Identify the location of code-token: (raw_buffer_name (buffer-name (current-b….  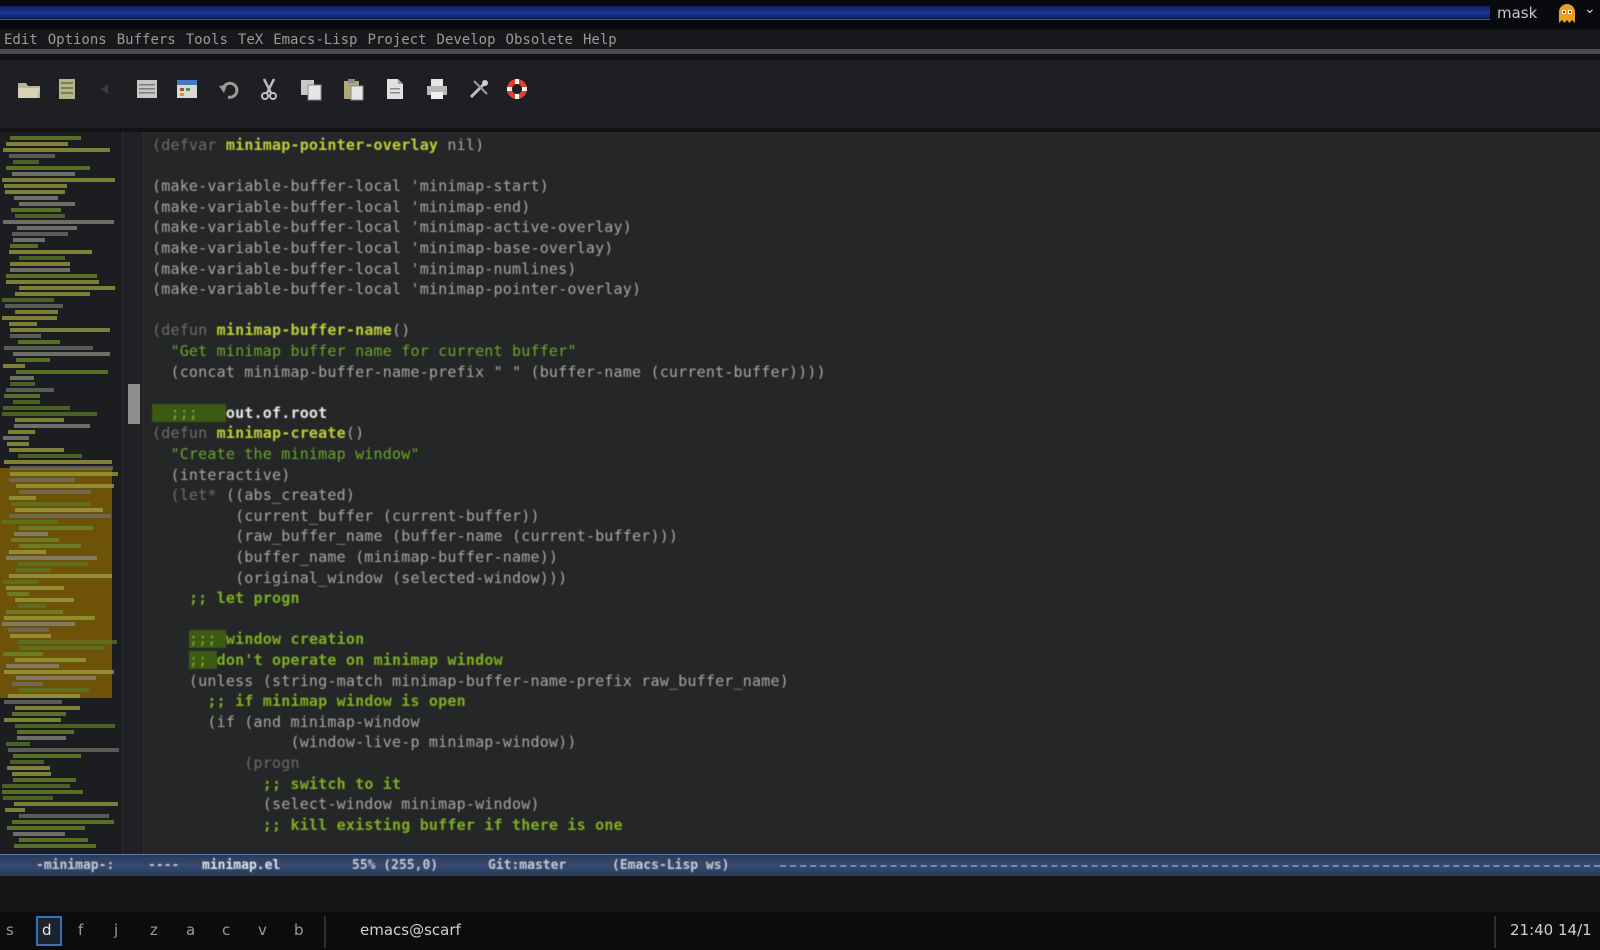
(415, 536).